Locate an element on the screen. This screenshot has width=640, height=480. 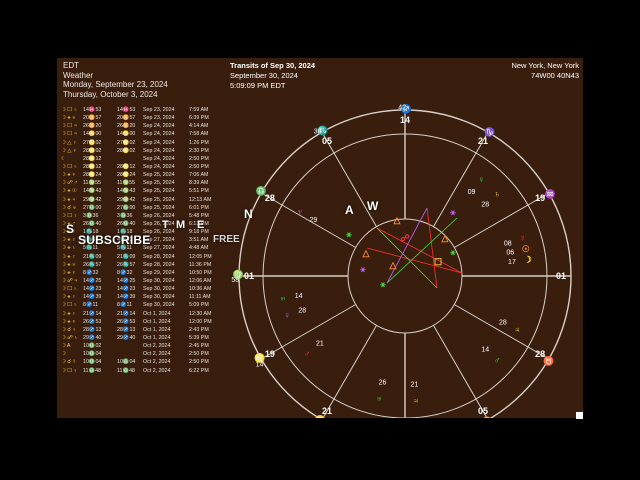
planet-glyph: ♃ is located at coordinates (517, 329).